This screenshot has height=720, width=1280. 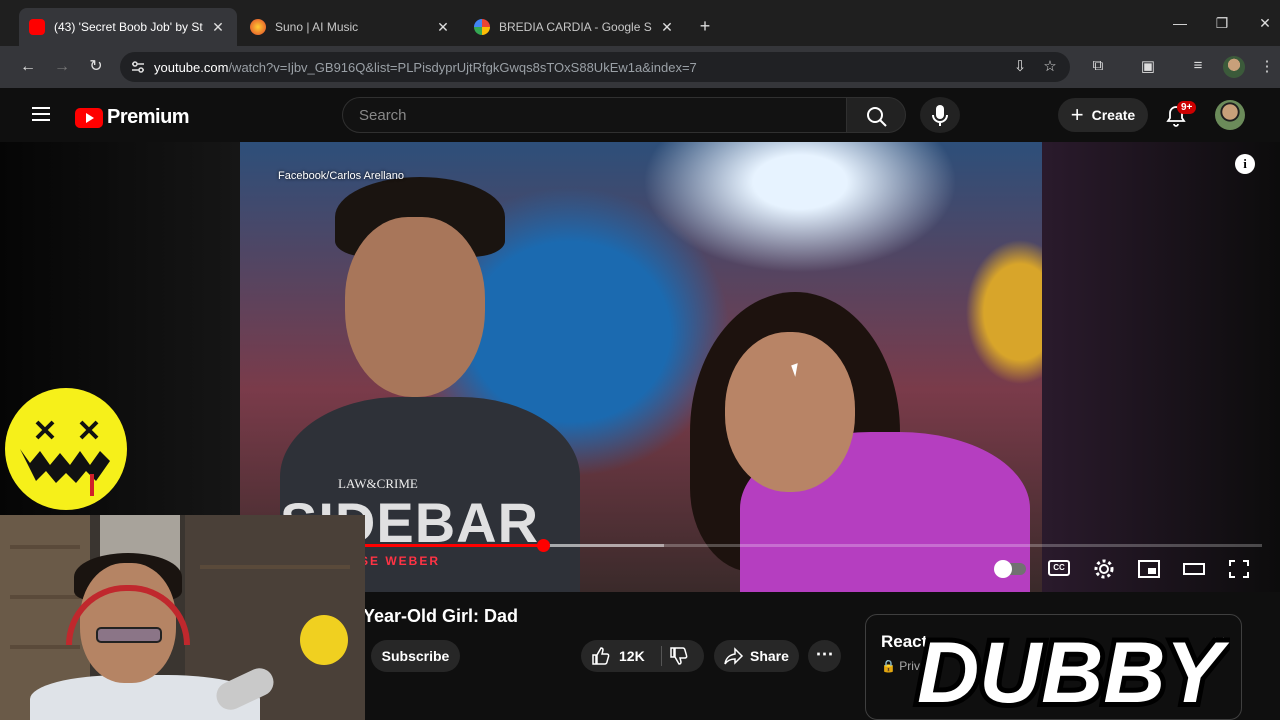 I want to click on restore-icon: ❐, so click(x=1222, y=23).